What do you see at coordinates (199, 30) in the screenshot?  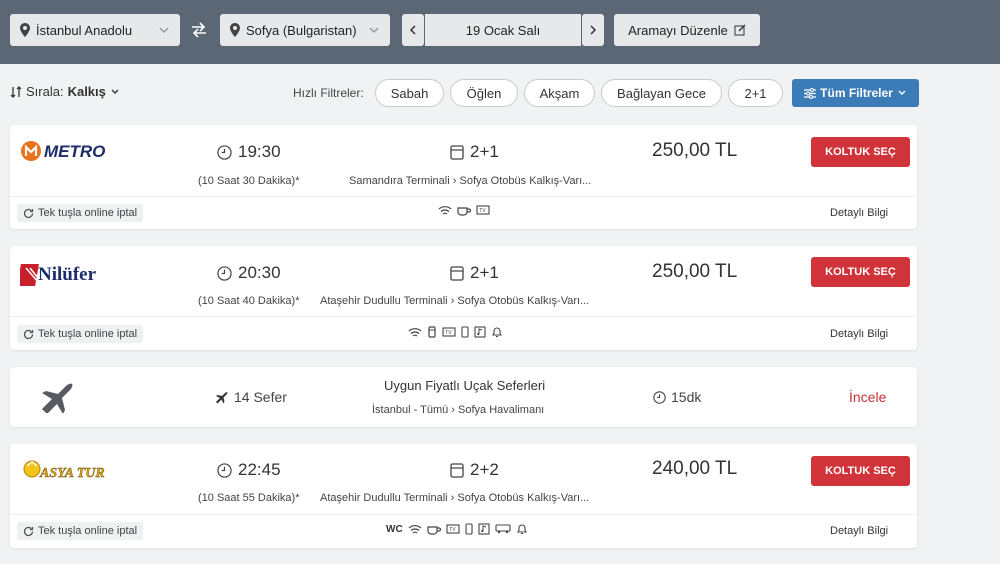 I see `swap-icon` at bounding box center [199, 30].